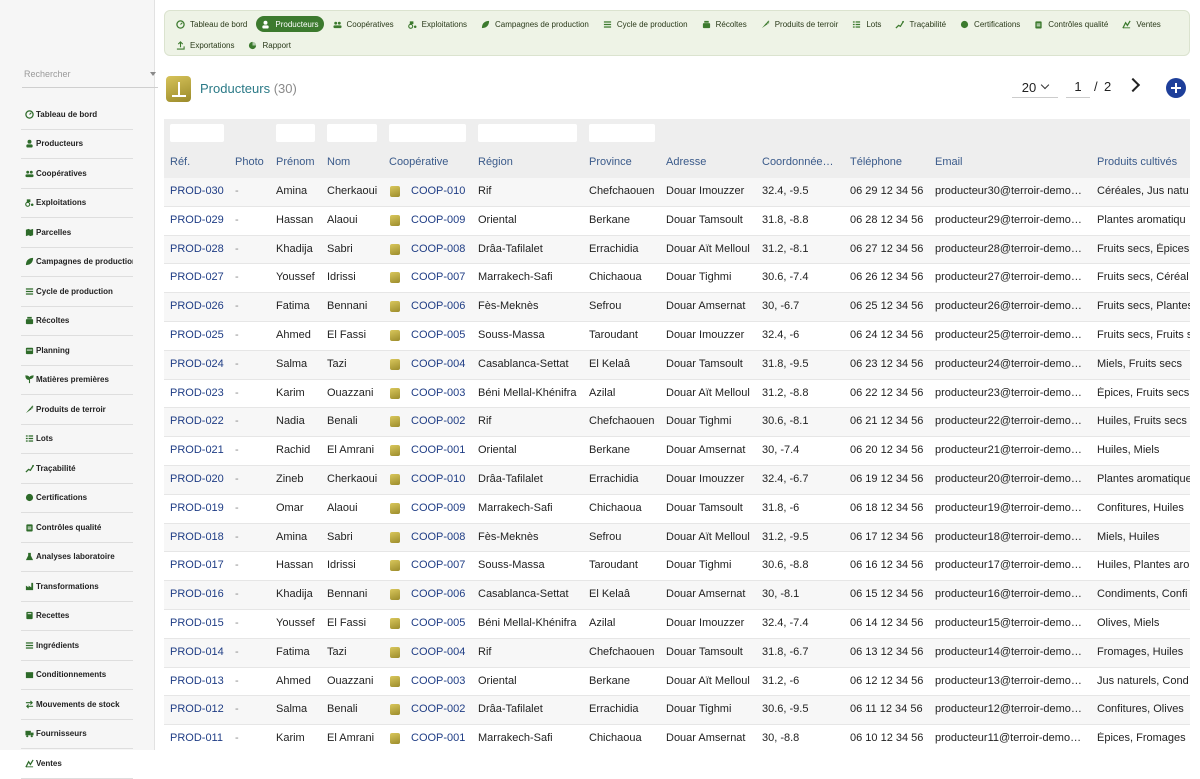 Image resolution: width=1200 pixels, height=779 pixels. What do you see at coordinates (77, 410) in the screenshot?
I see `sidebar-item-10: Produits de terroir` at bounding box center [77, 410].